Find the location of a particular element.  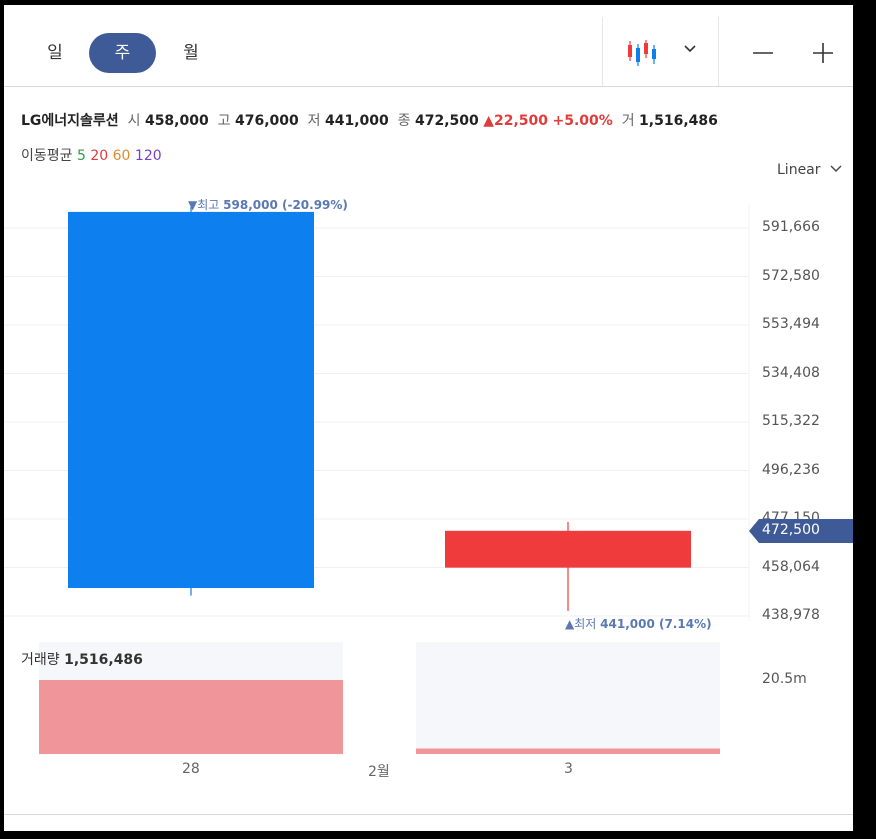

low-marker: ▲최저 441,000 (7.14%) is located at coordinates (638, 623).